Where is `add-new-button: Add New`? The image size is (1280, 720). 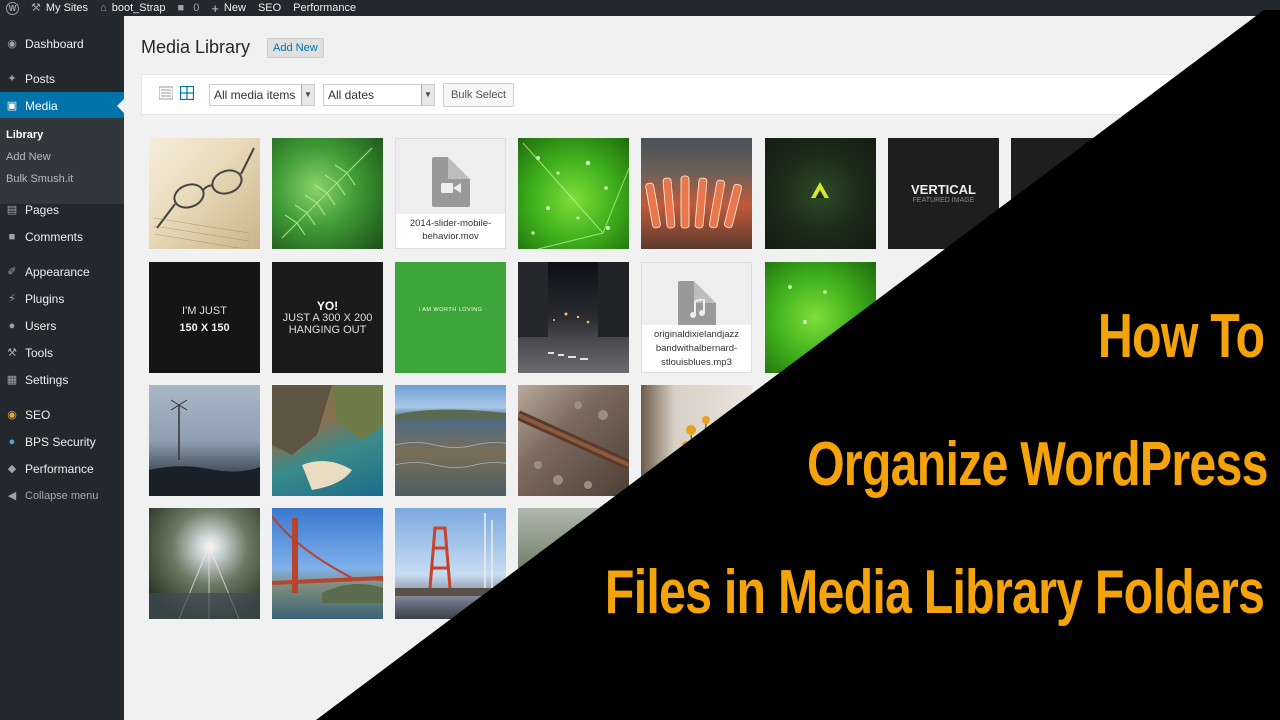
add-new-button: Add New is located at coordinates (295, 48).